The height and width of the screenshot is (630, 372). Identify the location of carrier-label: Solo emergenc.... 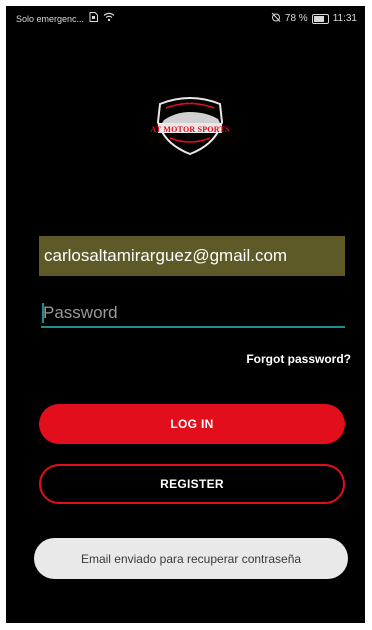
(50, 18).